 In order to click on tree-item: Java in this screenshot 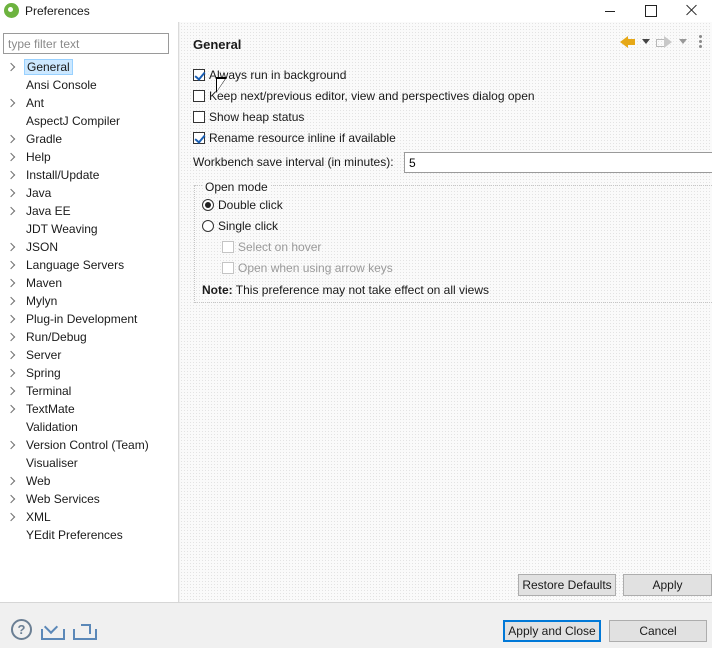, I will do `click(89, 194)`.